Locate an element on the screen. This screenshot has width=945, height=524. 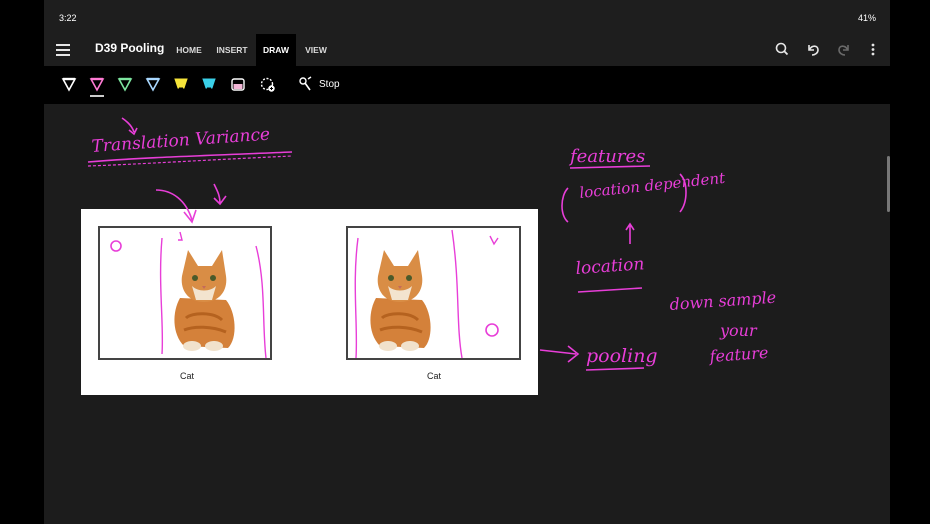
highlighter-yellow-icon is located at coordinates (181, 85).